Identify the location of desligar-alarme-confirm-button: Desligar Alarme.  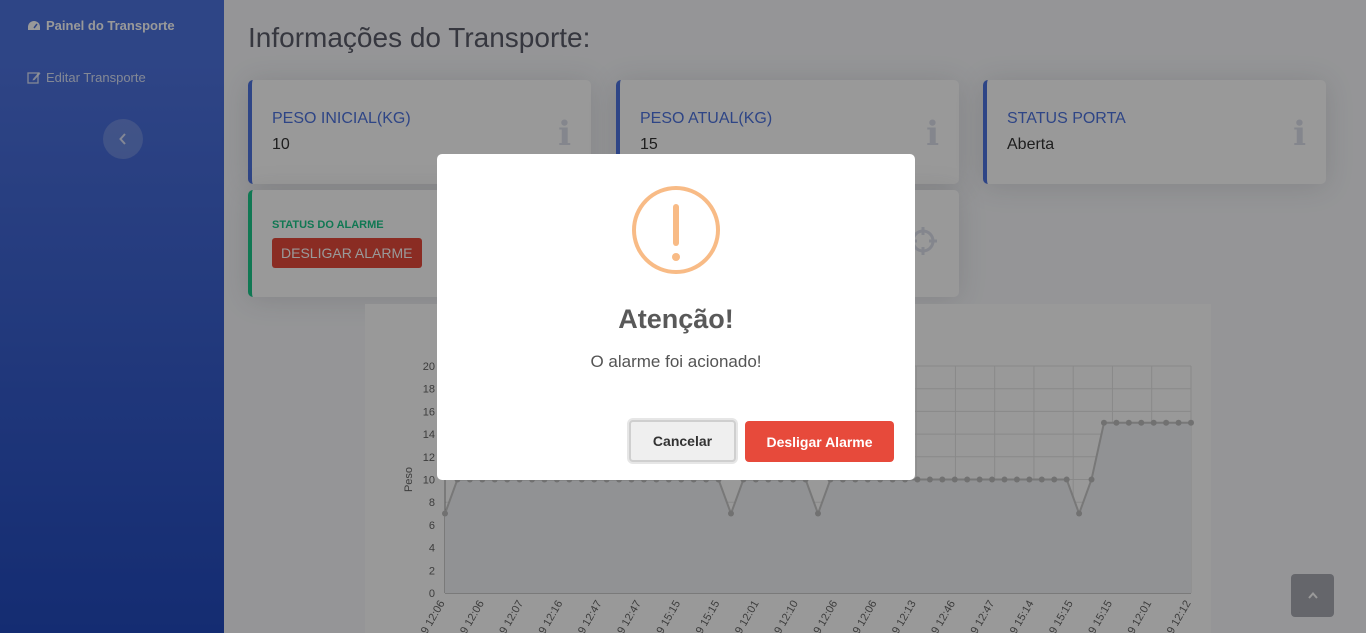
(819, 441).